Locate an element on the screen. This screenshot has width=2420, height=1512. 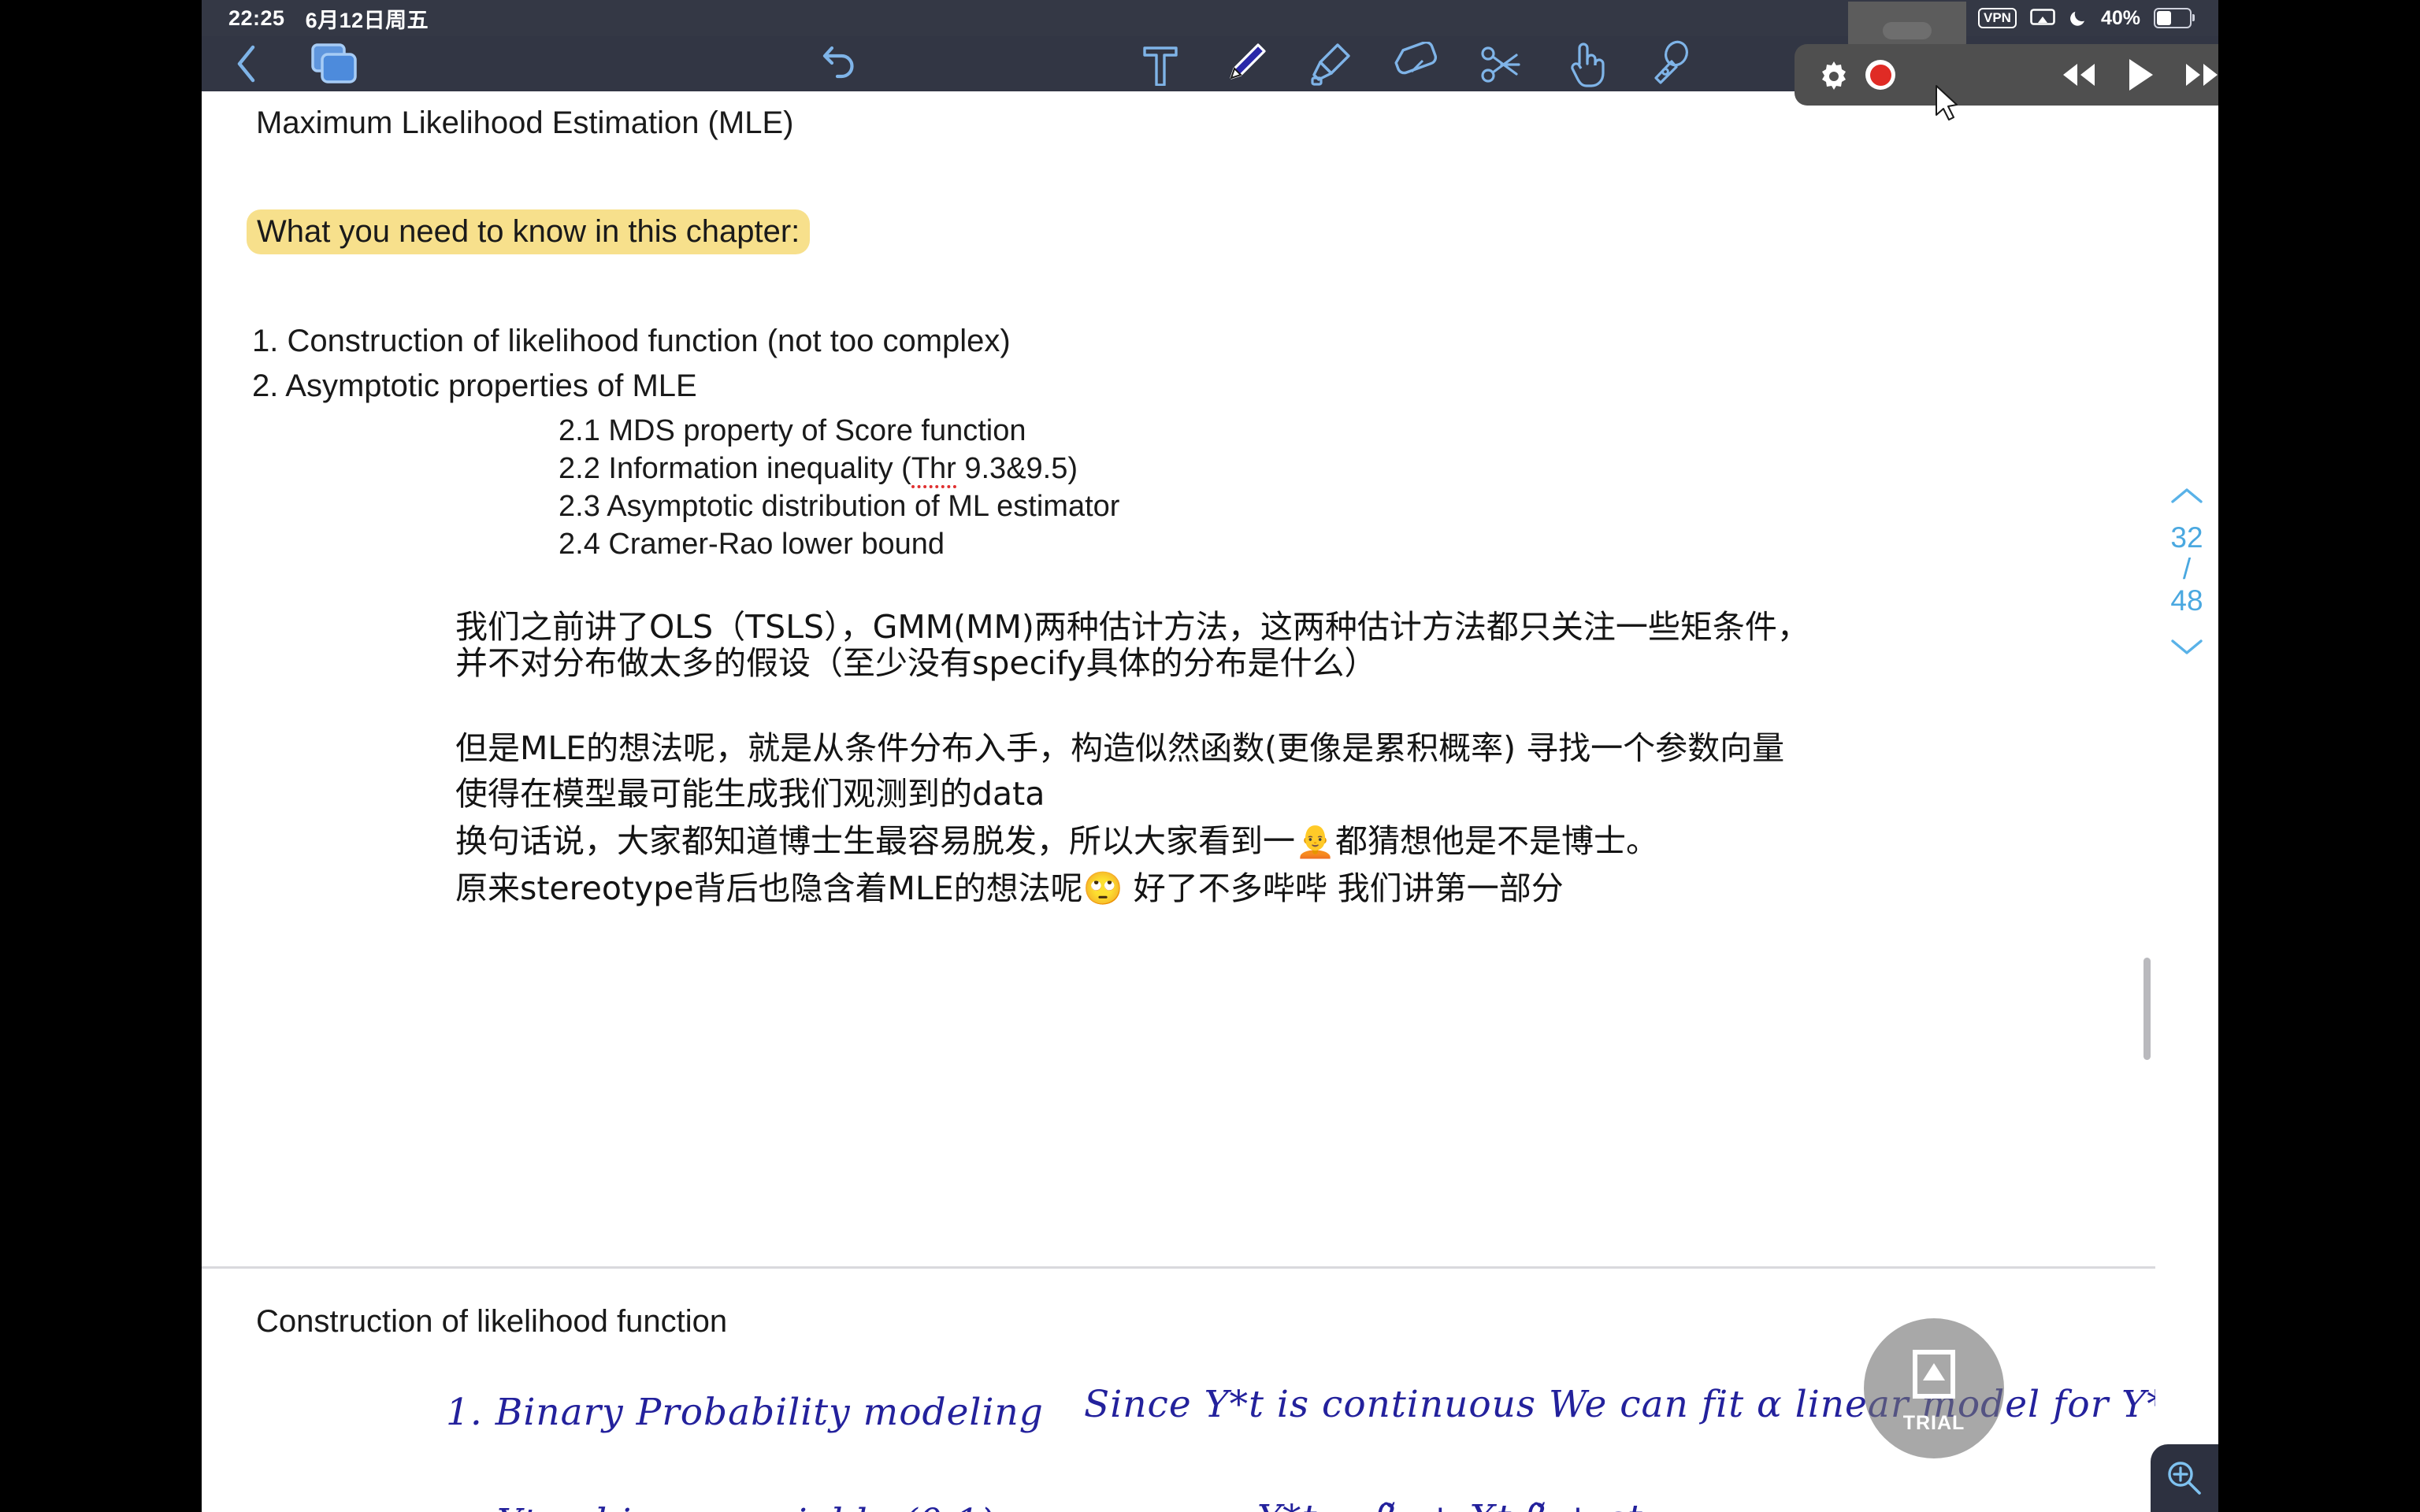
page-navigation-rail: 32 / 48 is located at coordinates (2184, 801).